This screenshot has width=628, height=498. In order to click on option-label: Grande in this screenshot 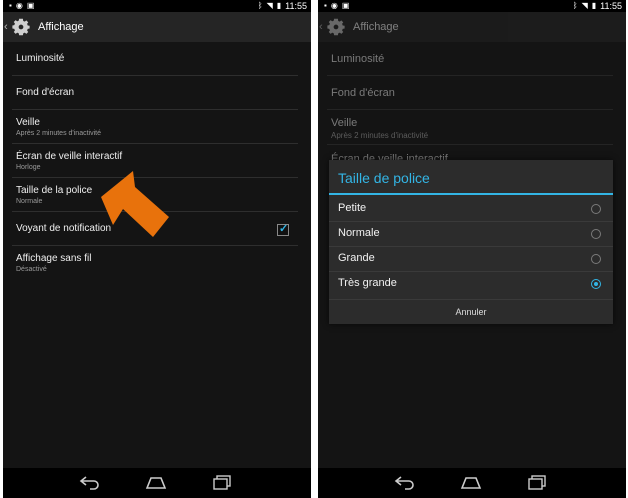, I will do `click(356, 258)`.